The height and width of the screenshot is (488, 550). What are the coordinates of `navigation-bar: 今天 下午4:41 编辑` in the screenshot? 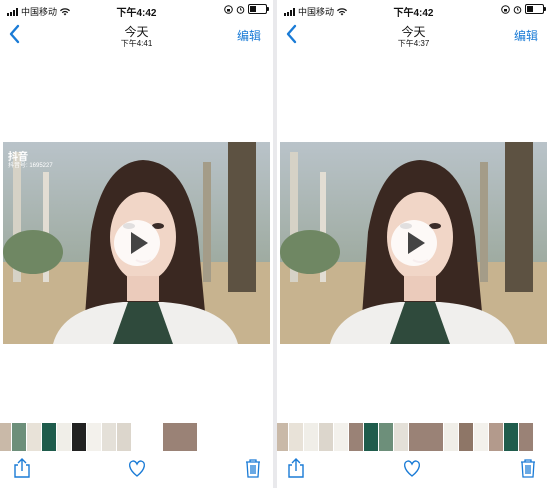 It's located at (136, 35).